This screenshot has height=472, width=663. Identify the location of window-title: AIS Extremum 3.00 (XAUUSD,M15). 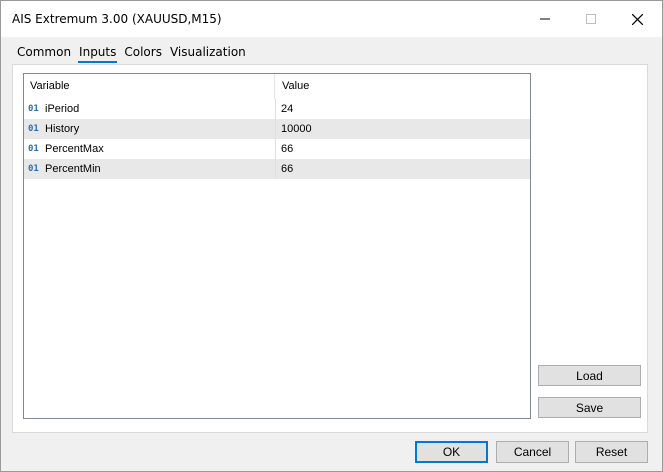
(117, 19).